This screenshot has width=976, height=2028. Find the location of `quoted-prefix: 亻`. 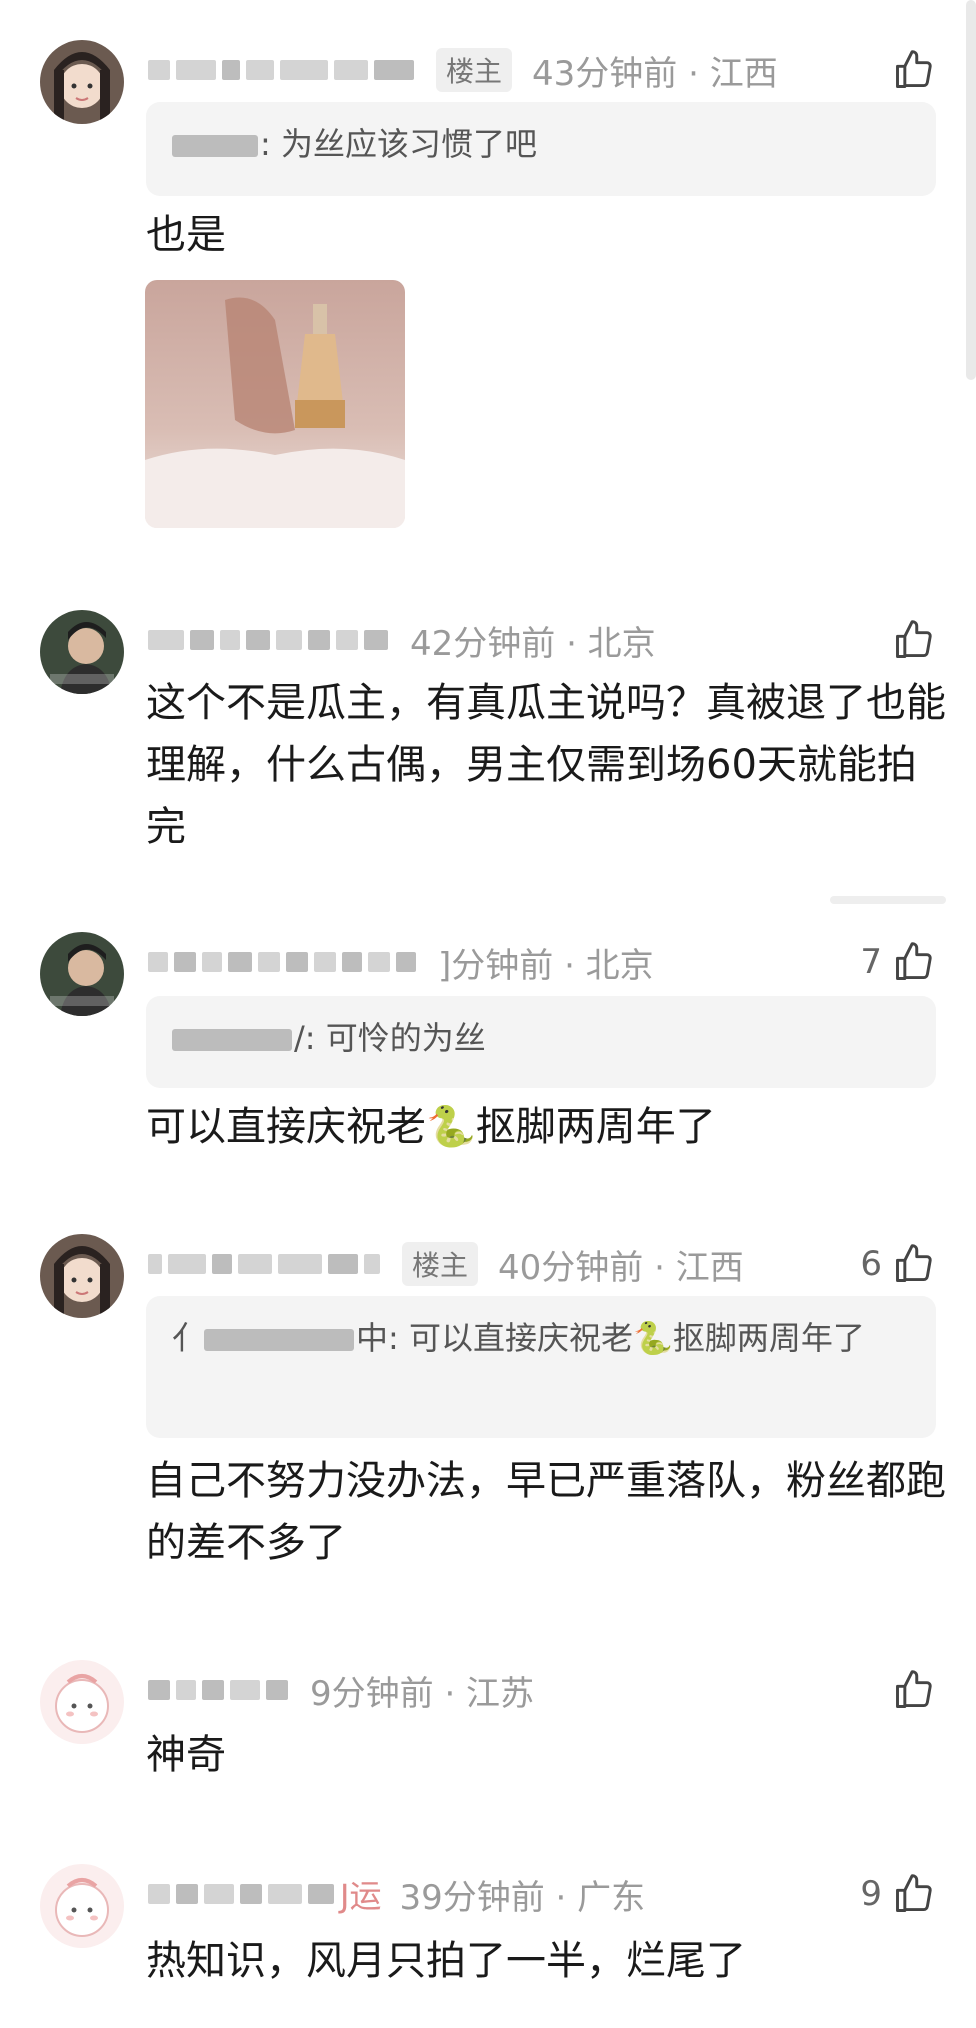

quoted-prefix: 亻 is located at coordinates (188, 1338).